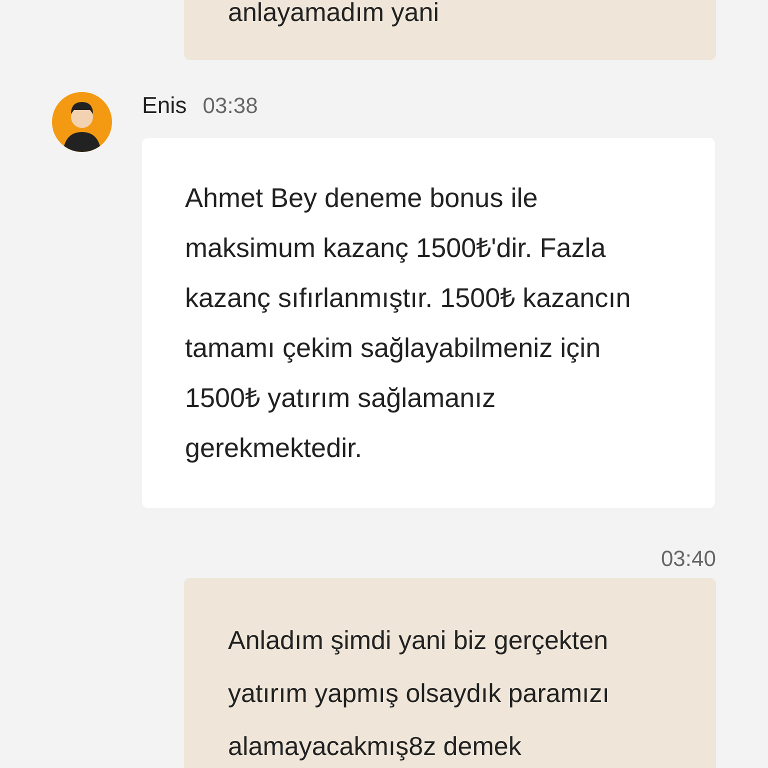  Describe the element at coordinates (688, 559) in the screenshot. I see `message-time: 03:40` at that location.